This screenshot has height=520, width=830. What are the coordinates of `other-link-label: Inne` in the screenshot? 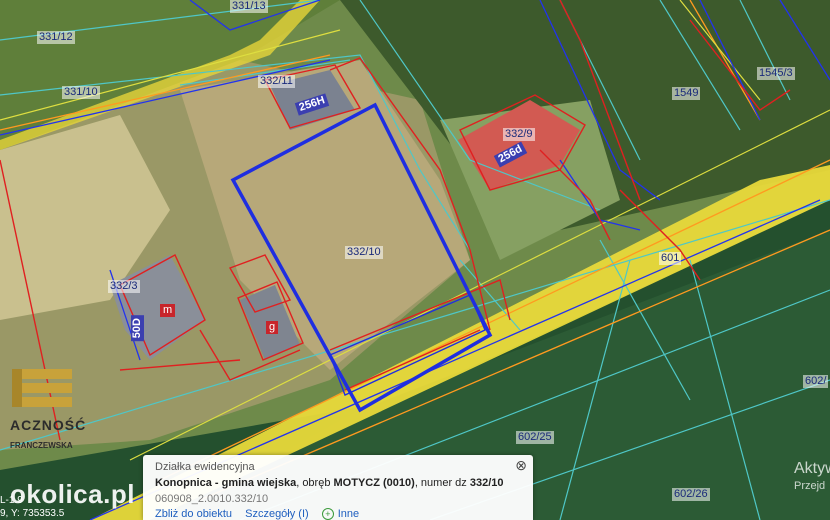 It's located at (348, 514).